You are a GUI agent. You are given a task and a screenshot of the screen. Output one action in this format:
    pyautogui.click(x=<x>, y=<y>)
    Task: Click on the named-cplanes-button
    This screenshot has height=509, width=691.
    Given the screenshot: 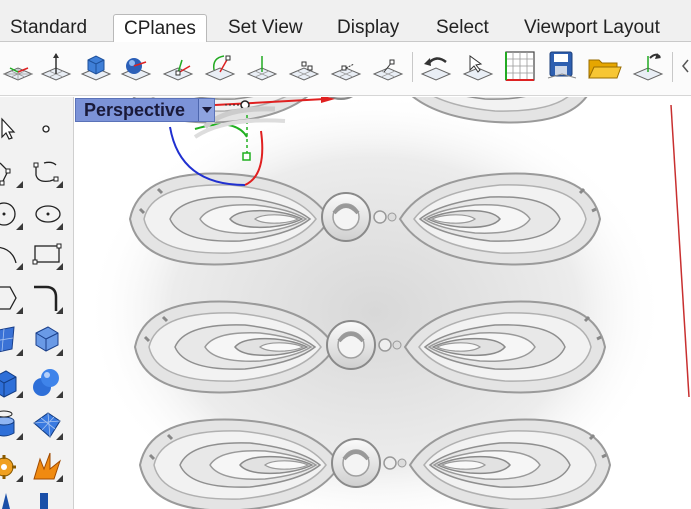 What is the action you would take?
    pyautogui.click(x=520, y=66)
    